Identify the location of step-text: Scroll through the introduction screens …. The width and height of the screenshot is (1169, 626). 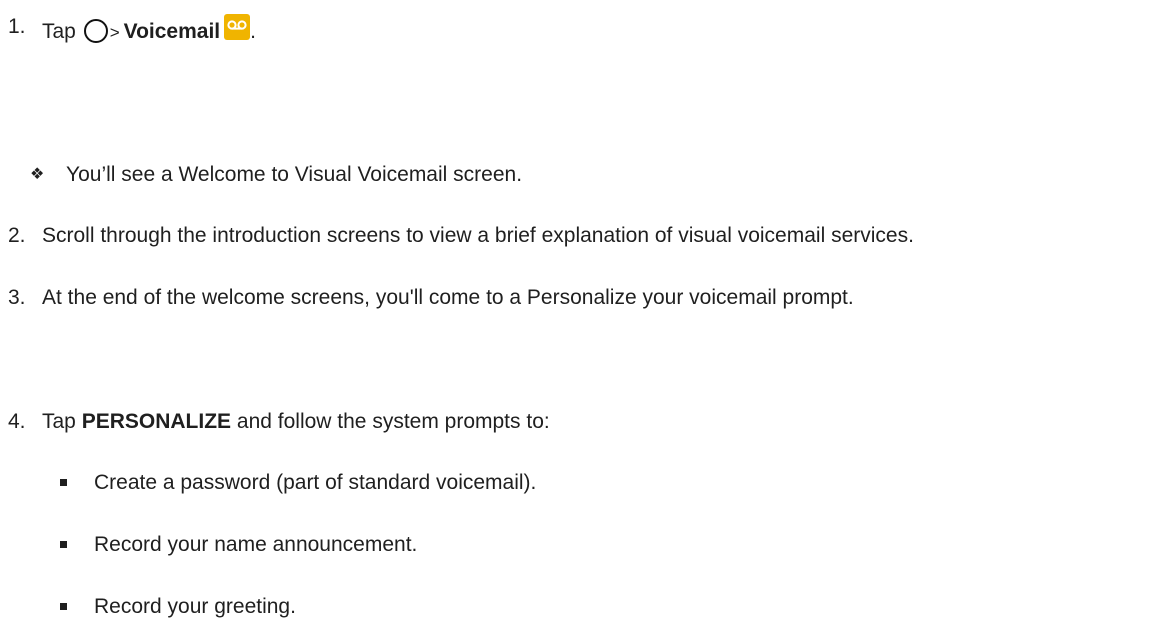
(478, 235).